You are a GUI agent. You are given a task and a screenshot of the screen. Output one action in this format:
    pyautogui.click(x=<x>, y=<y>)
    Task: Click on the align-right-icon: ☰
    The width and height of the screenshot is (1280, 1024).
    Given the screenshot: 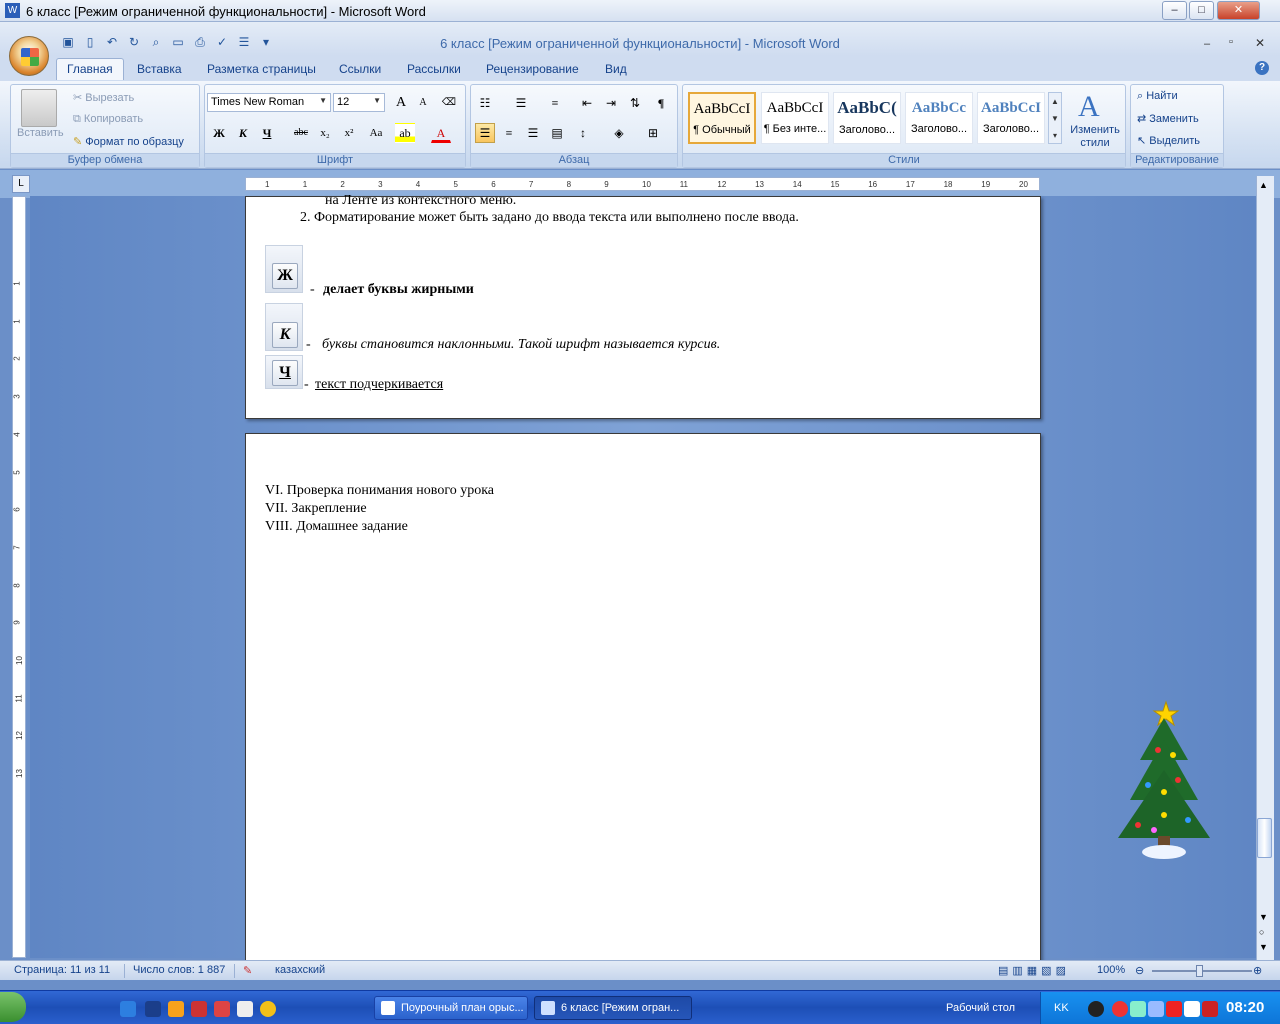 What is the action you would take?
    pyautogui.click(x=533, y=133)
    